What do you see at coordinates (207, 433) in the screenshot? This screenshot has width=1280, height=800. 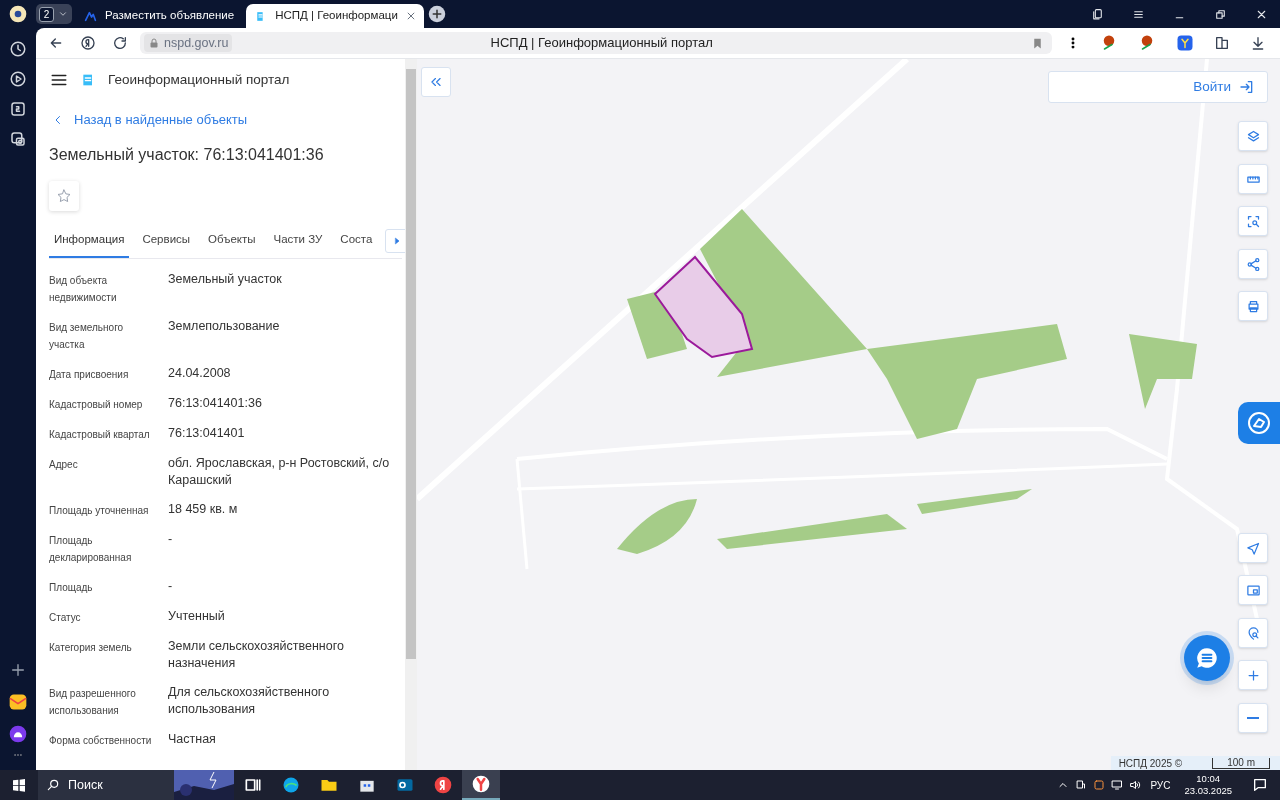 I see `field-value: 76:13:041401` at bounding box center [207, 433].